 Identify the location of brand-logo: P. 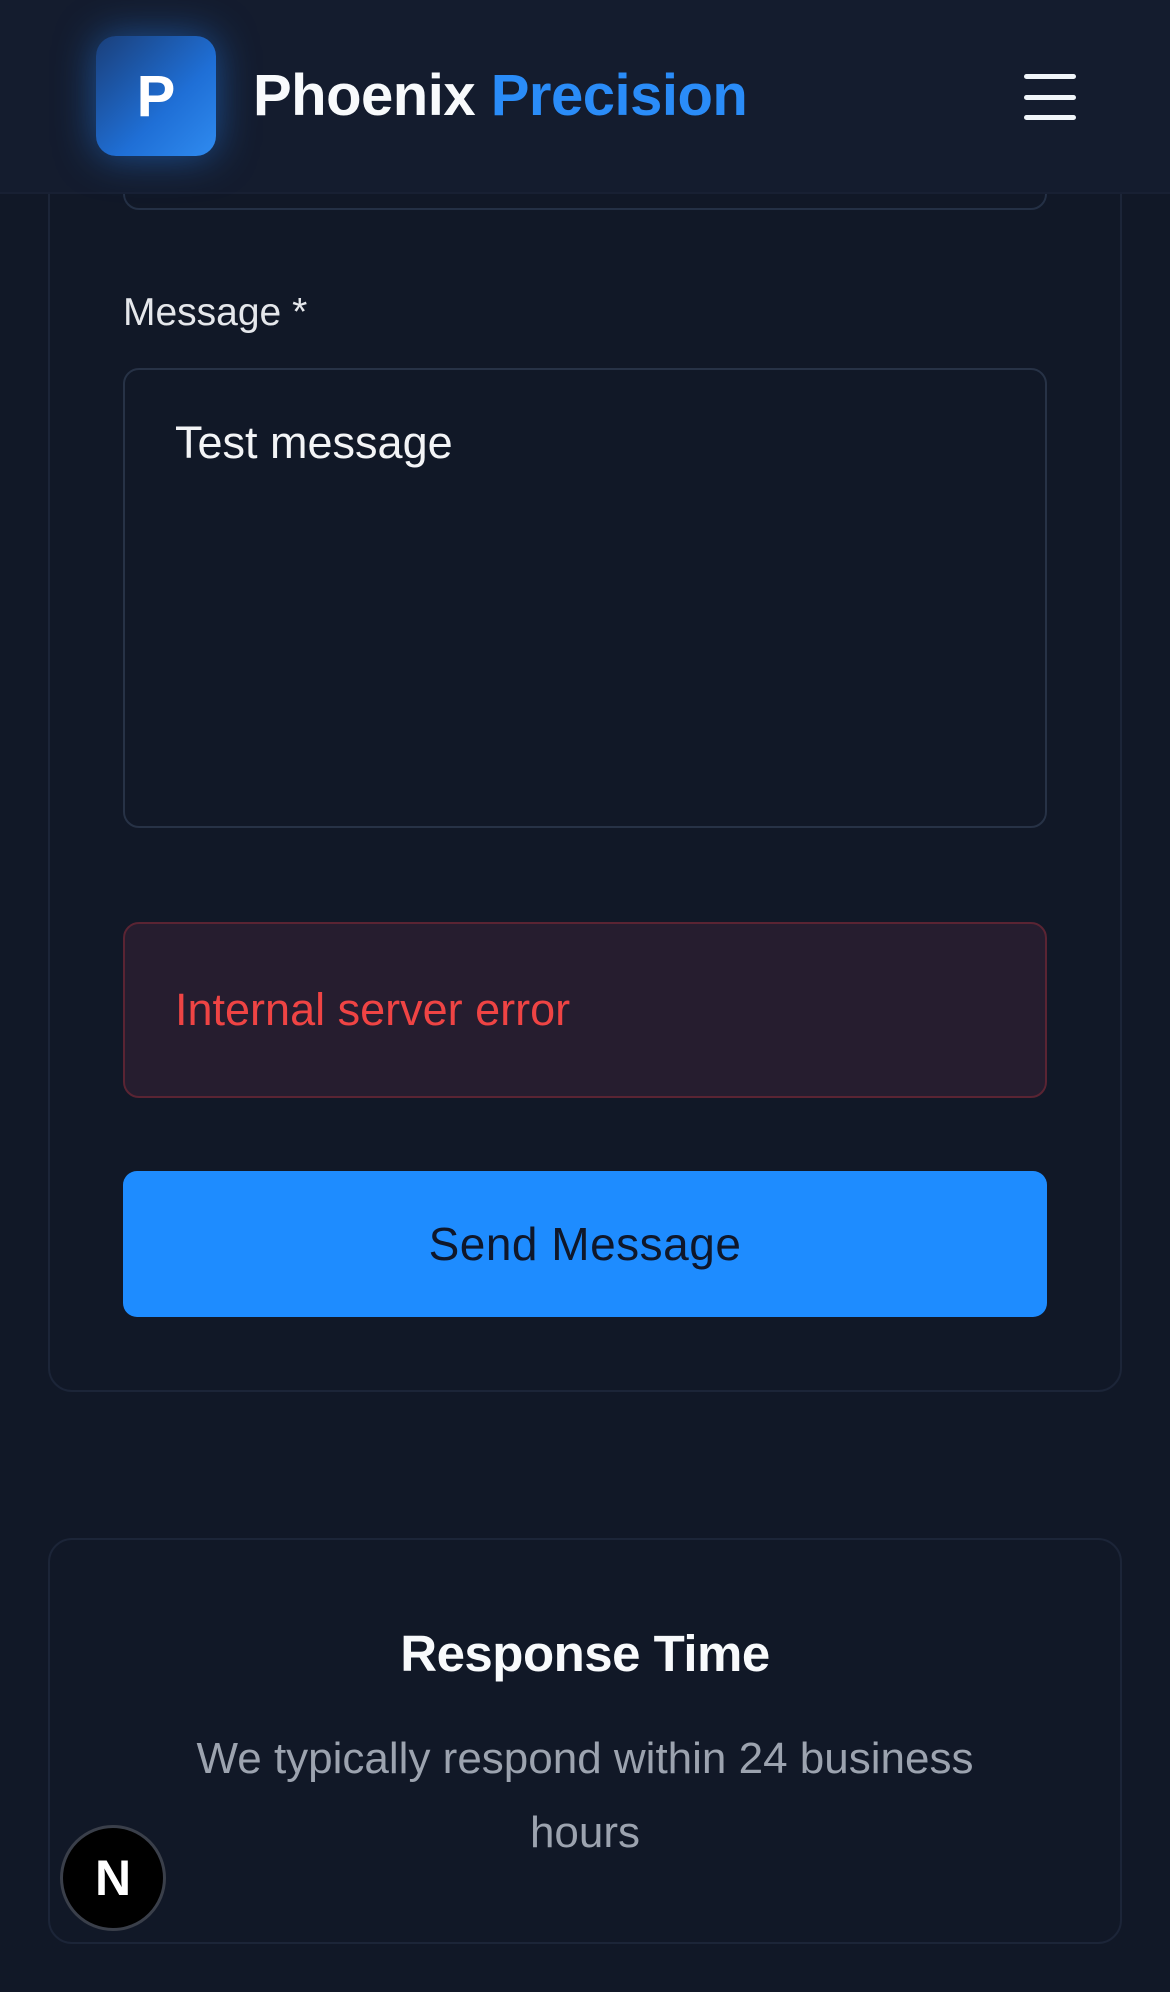
(156, 96).